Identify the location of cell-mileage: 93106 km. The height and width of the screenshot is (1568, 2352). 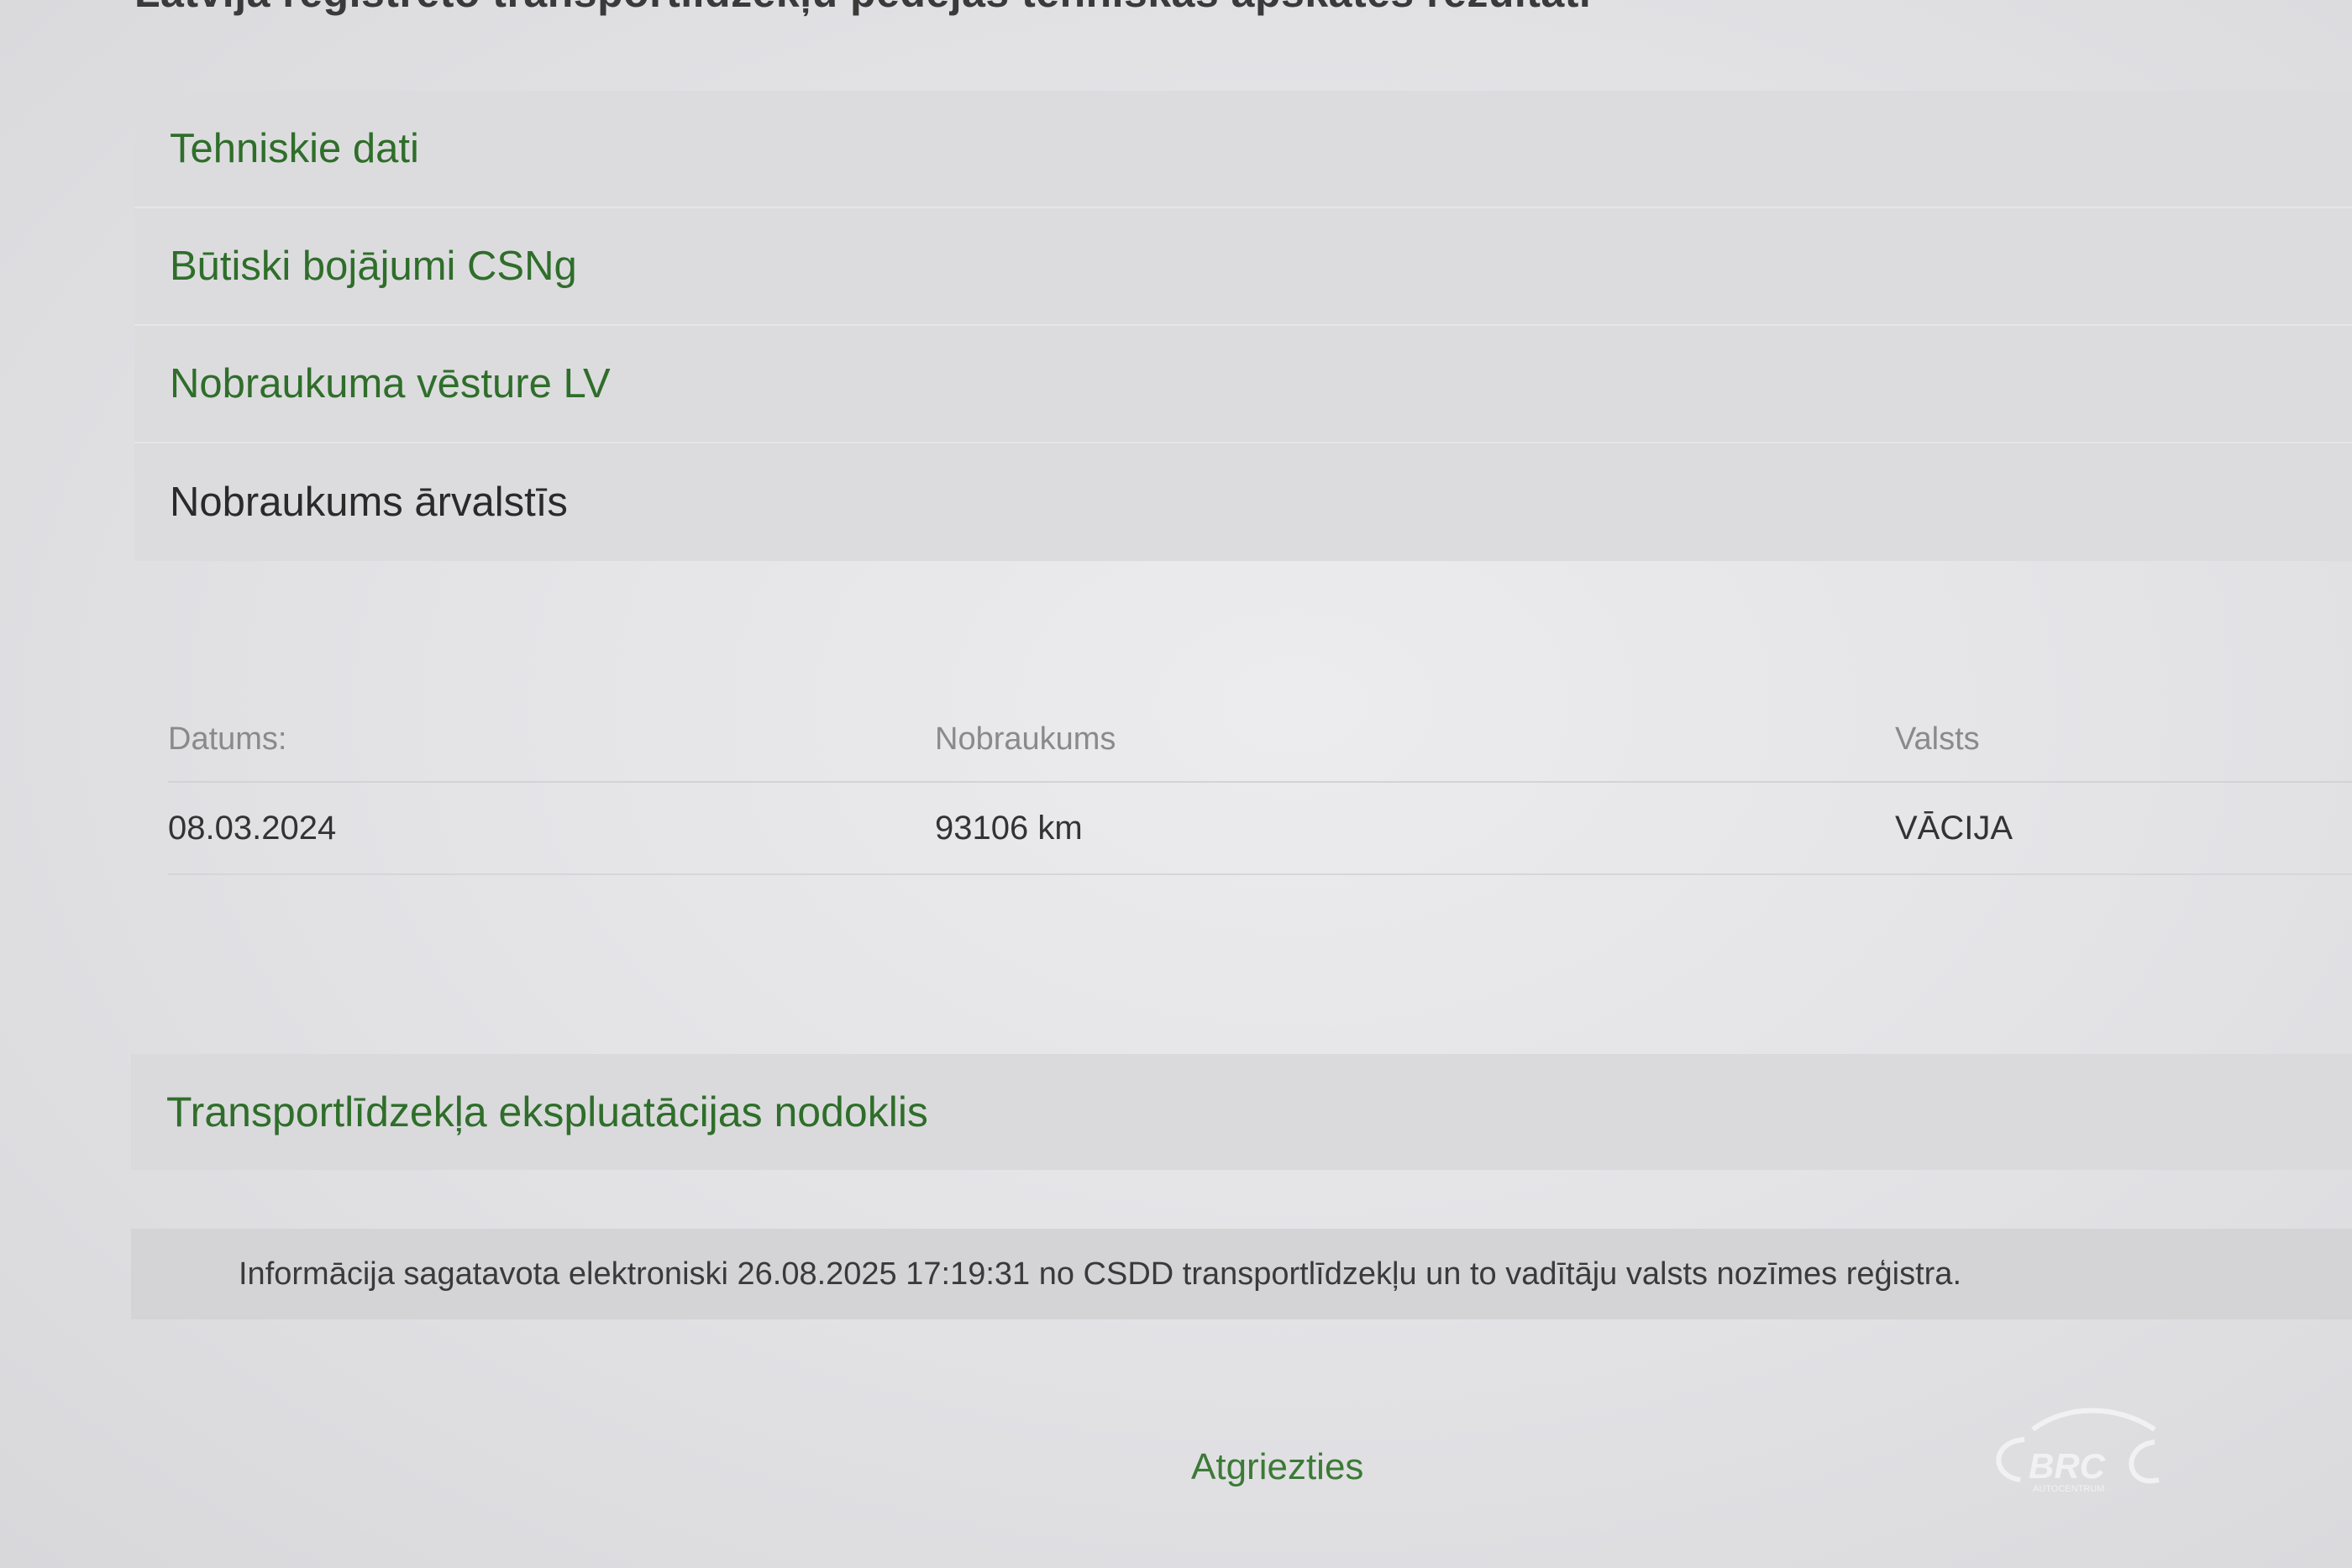
(1009, 828).